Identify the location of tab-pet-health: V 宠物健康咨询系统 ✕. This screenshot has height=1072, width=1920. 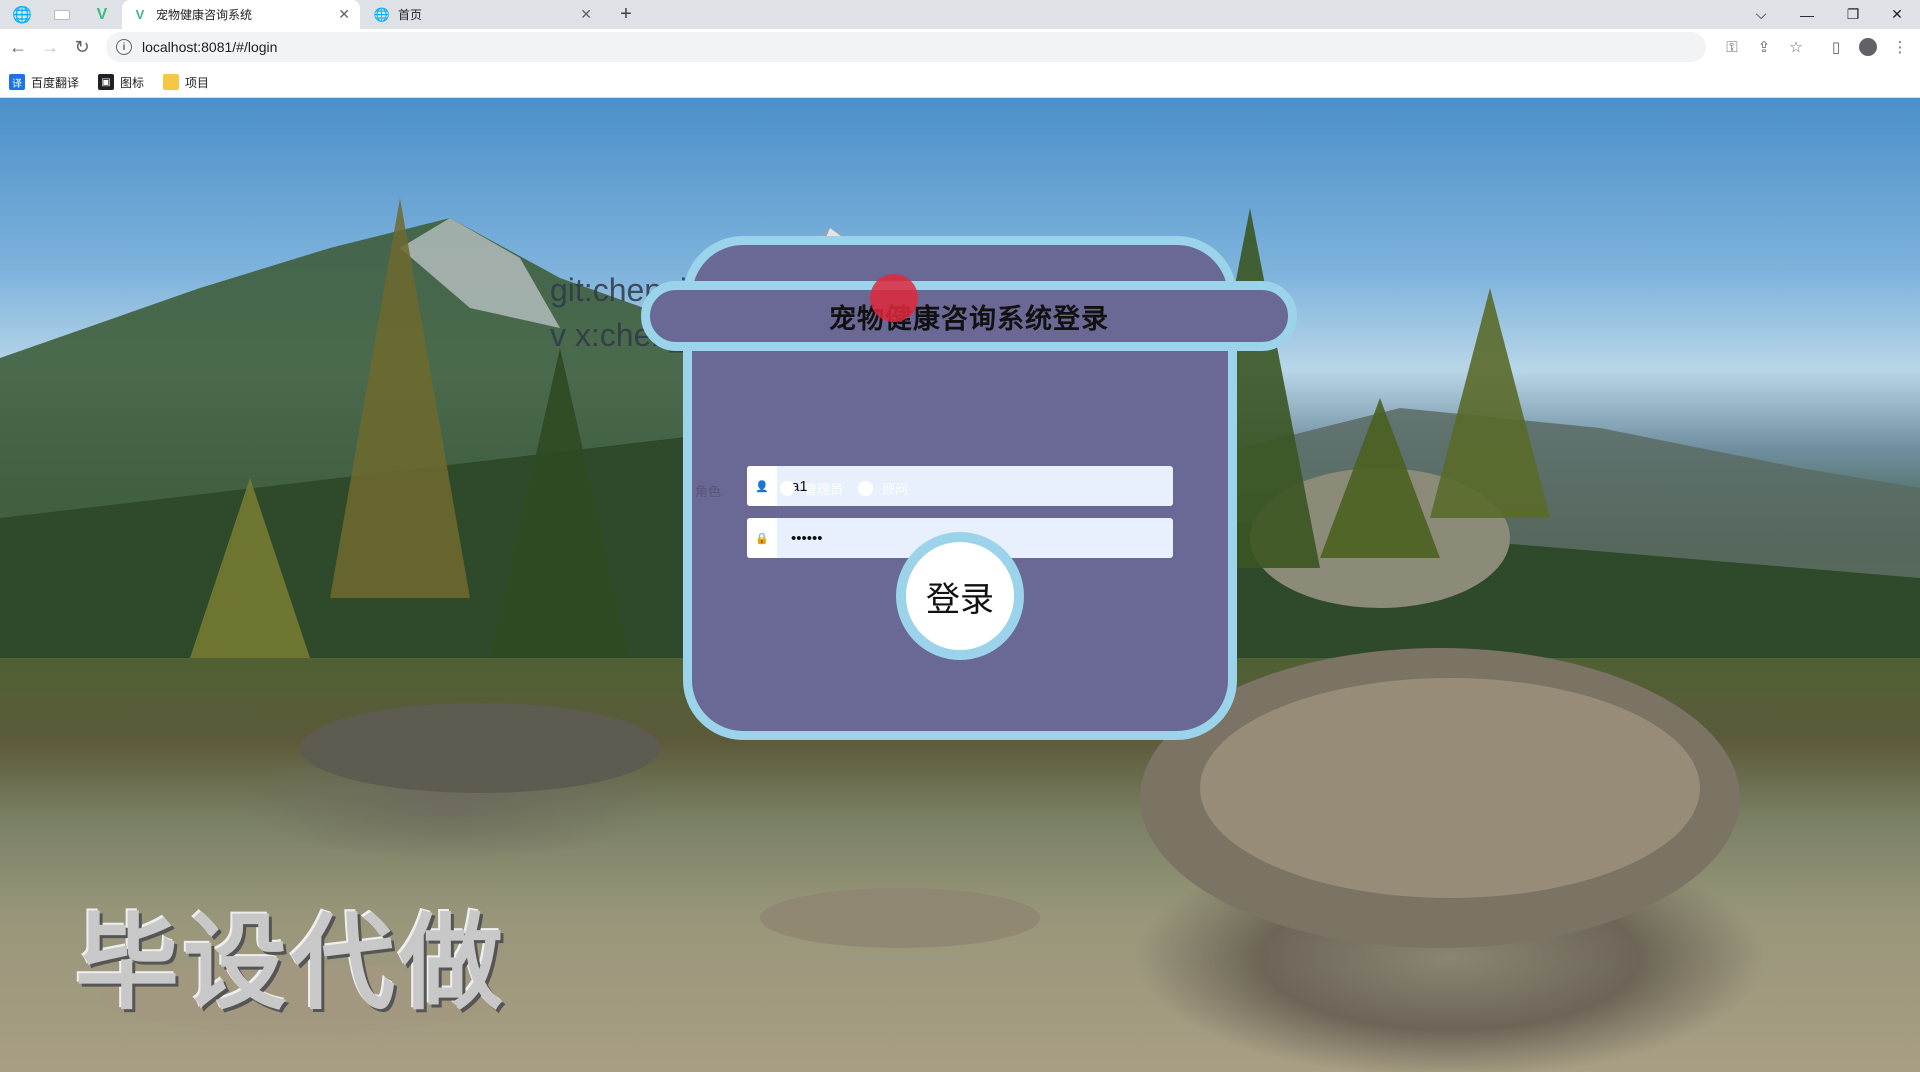
(241, 14).